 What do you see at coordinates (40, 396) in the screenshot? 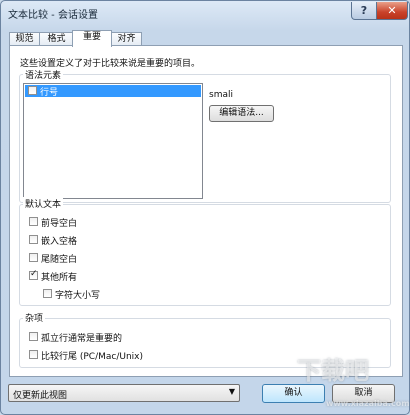
I see `update-scope-value: 仅更新此视图` at bounding box center [40, 396].